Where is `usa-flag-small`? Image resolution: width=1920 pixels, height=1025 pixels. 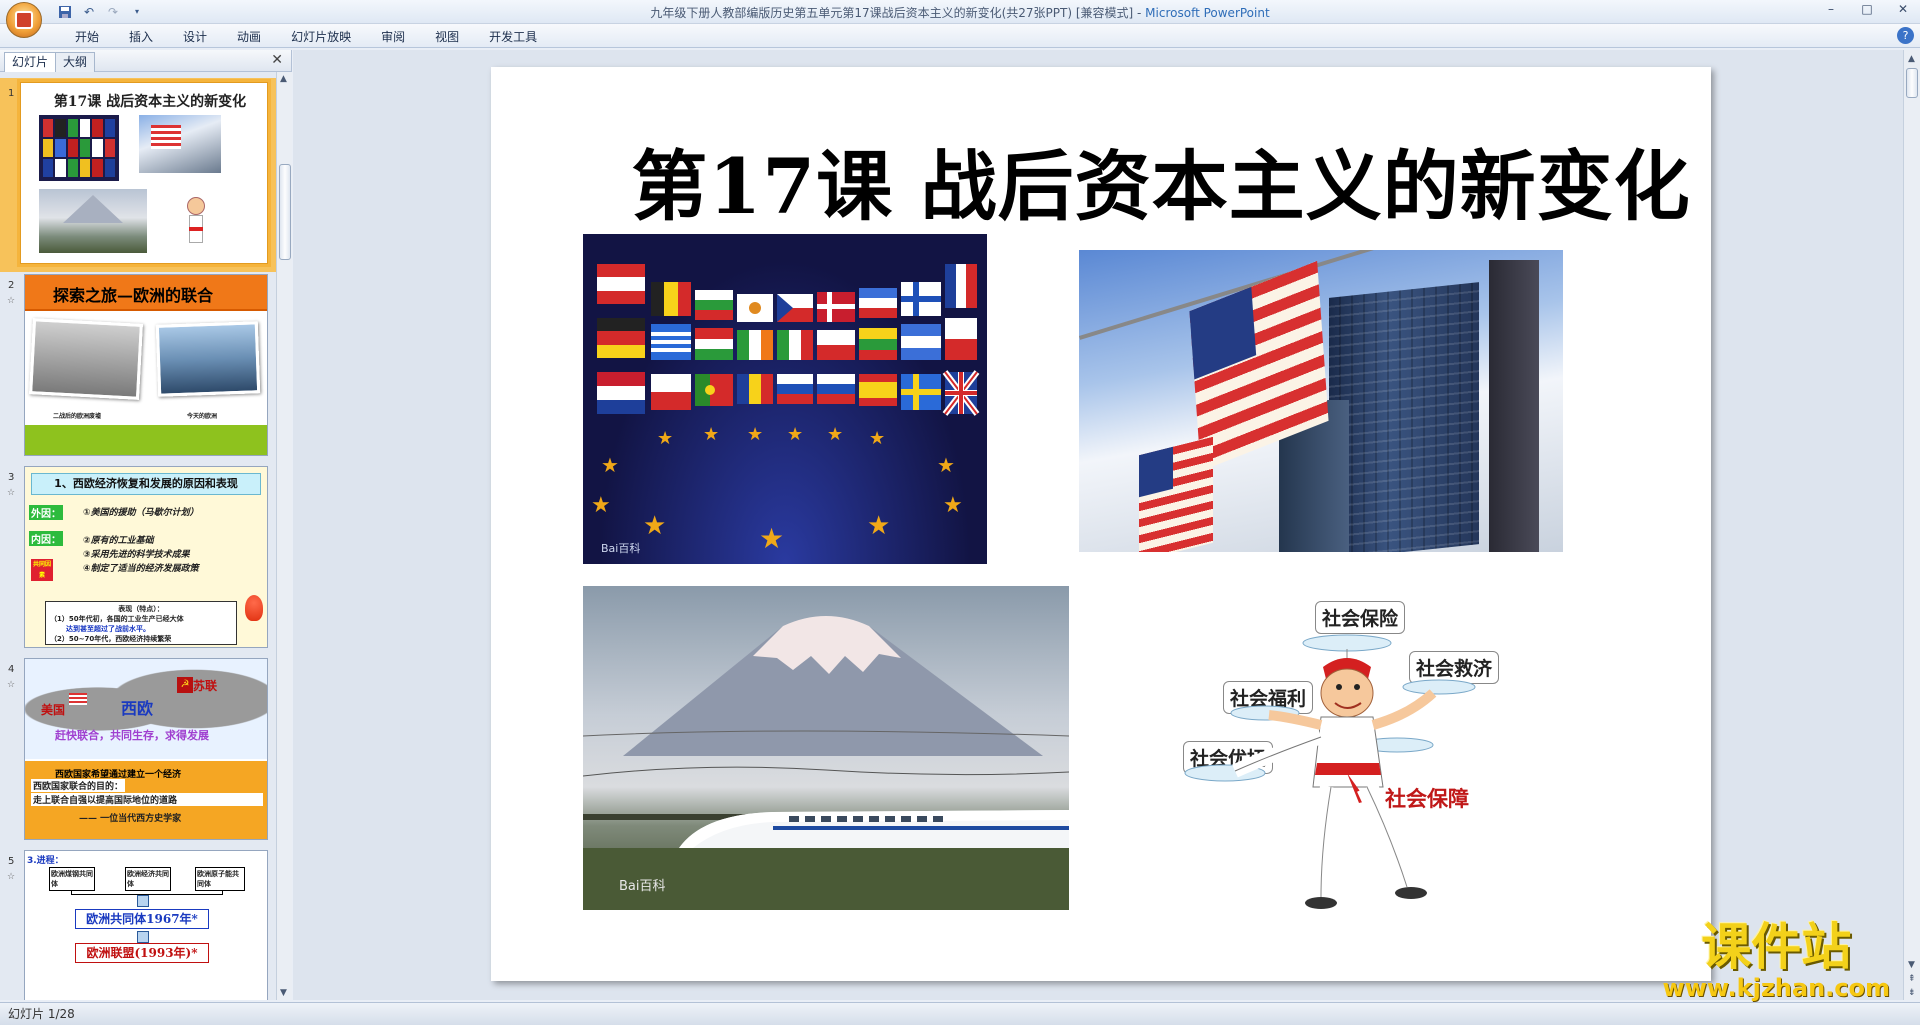
usa-flag-small is located at coordinates (1176, 494).